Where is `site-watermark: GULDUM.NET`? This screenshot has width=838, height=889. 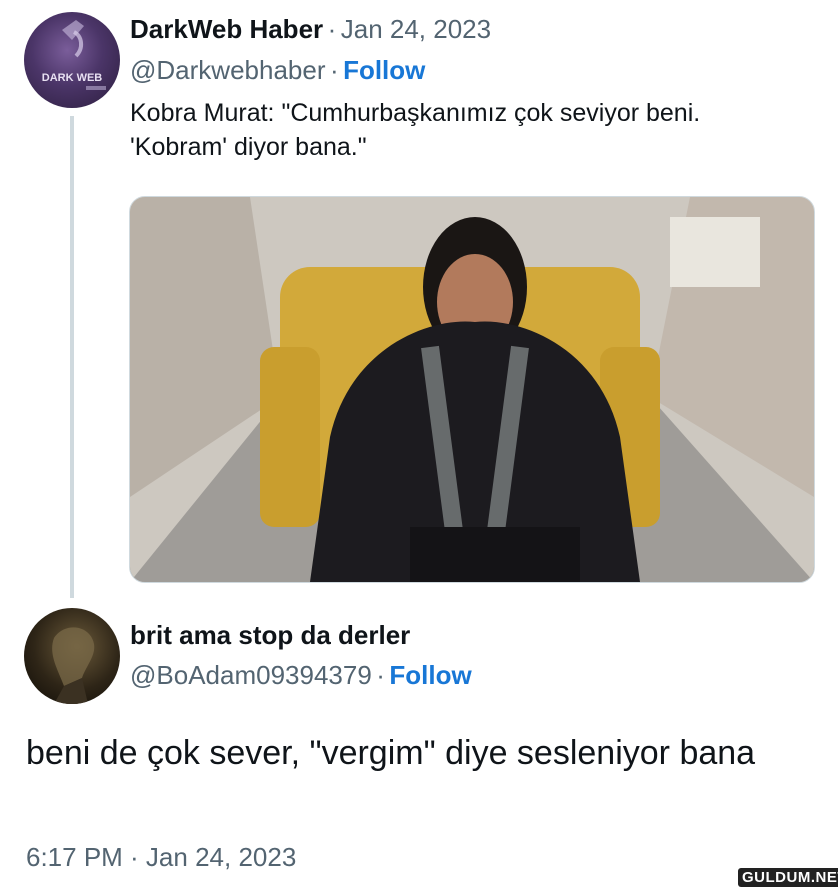 site-watermark: GULDUM.NET is located at coordinates (788, 877).